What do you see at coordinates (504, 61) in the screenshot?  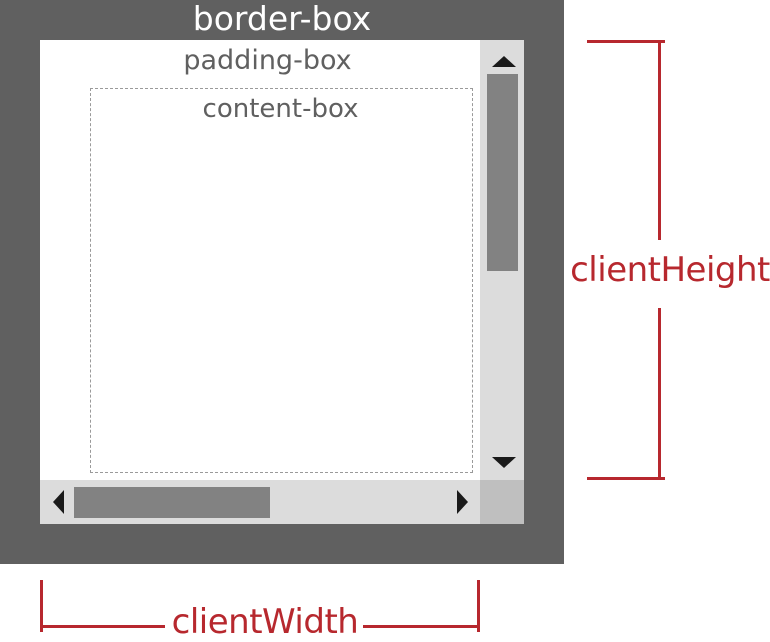 I see `scroll-up-arrow-icon` at bounding box center [504, 61].